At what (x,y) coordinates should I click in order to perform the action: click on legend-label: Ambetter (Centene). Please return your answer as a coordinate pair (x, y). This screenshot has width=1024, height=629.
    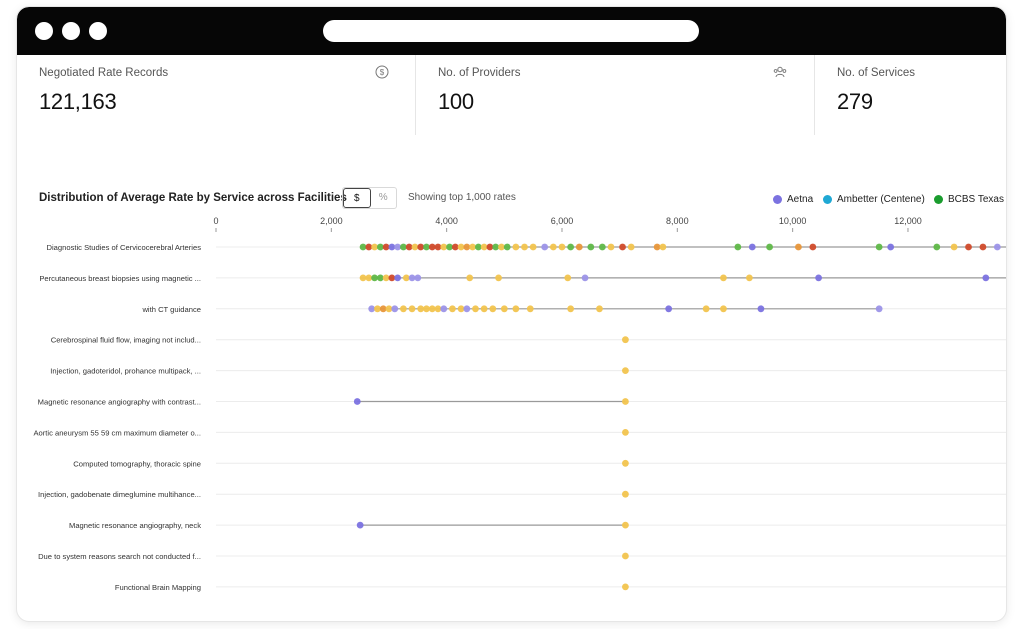
    Looking at the image, I should click on (881, 199).